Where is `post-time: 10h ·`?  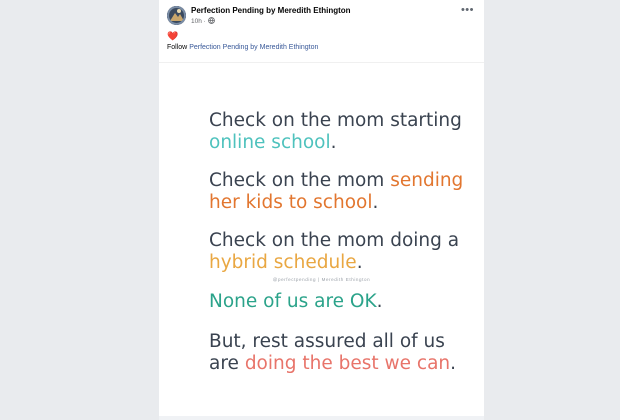
post-time: 10h · is located at coordinates (198, 21).